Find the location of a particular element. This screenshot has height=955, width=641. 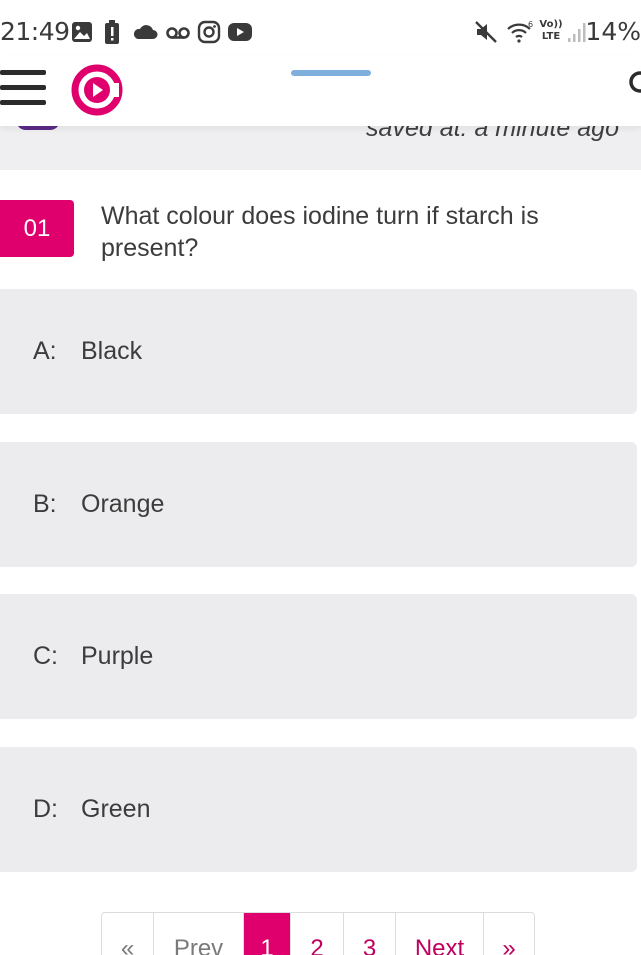

page-3-button: 3 is located at coordinates (370, 934).